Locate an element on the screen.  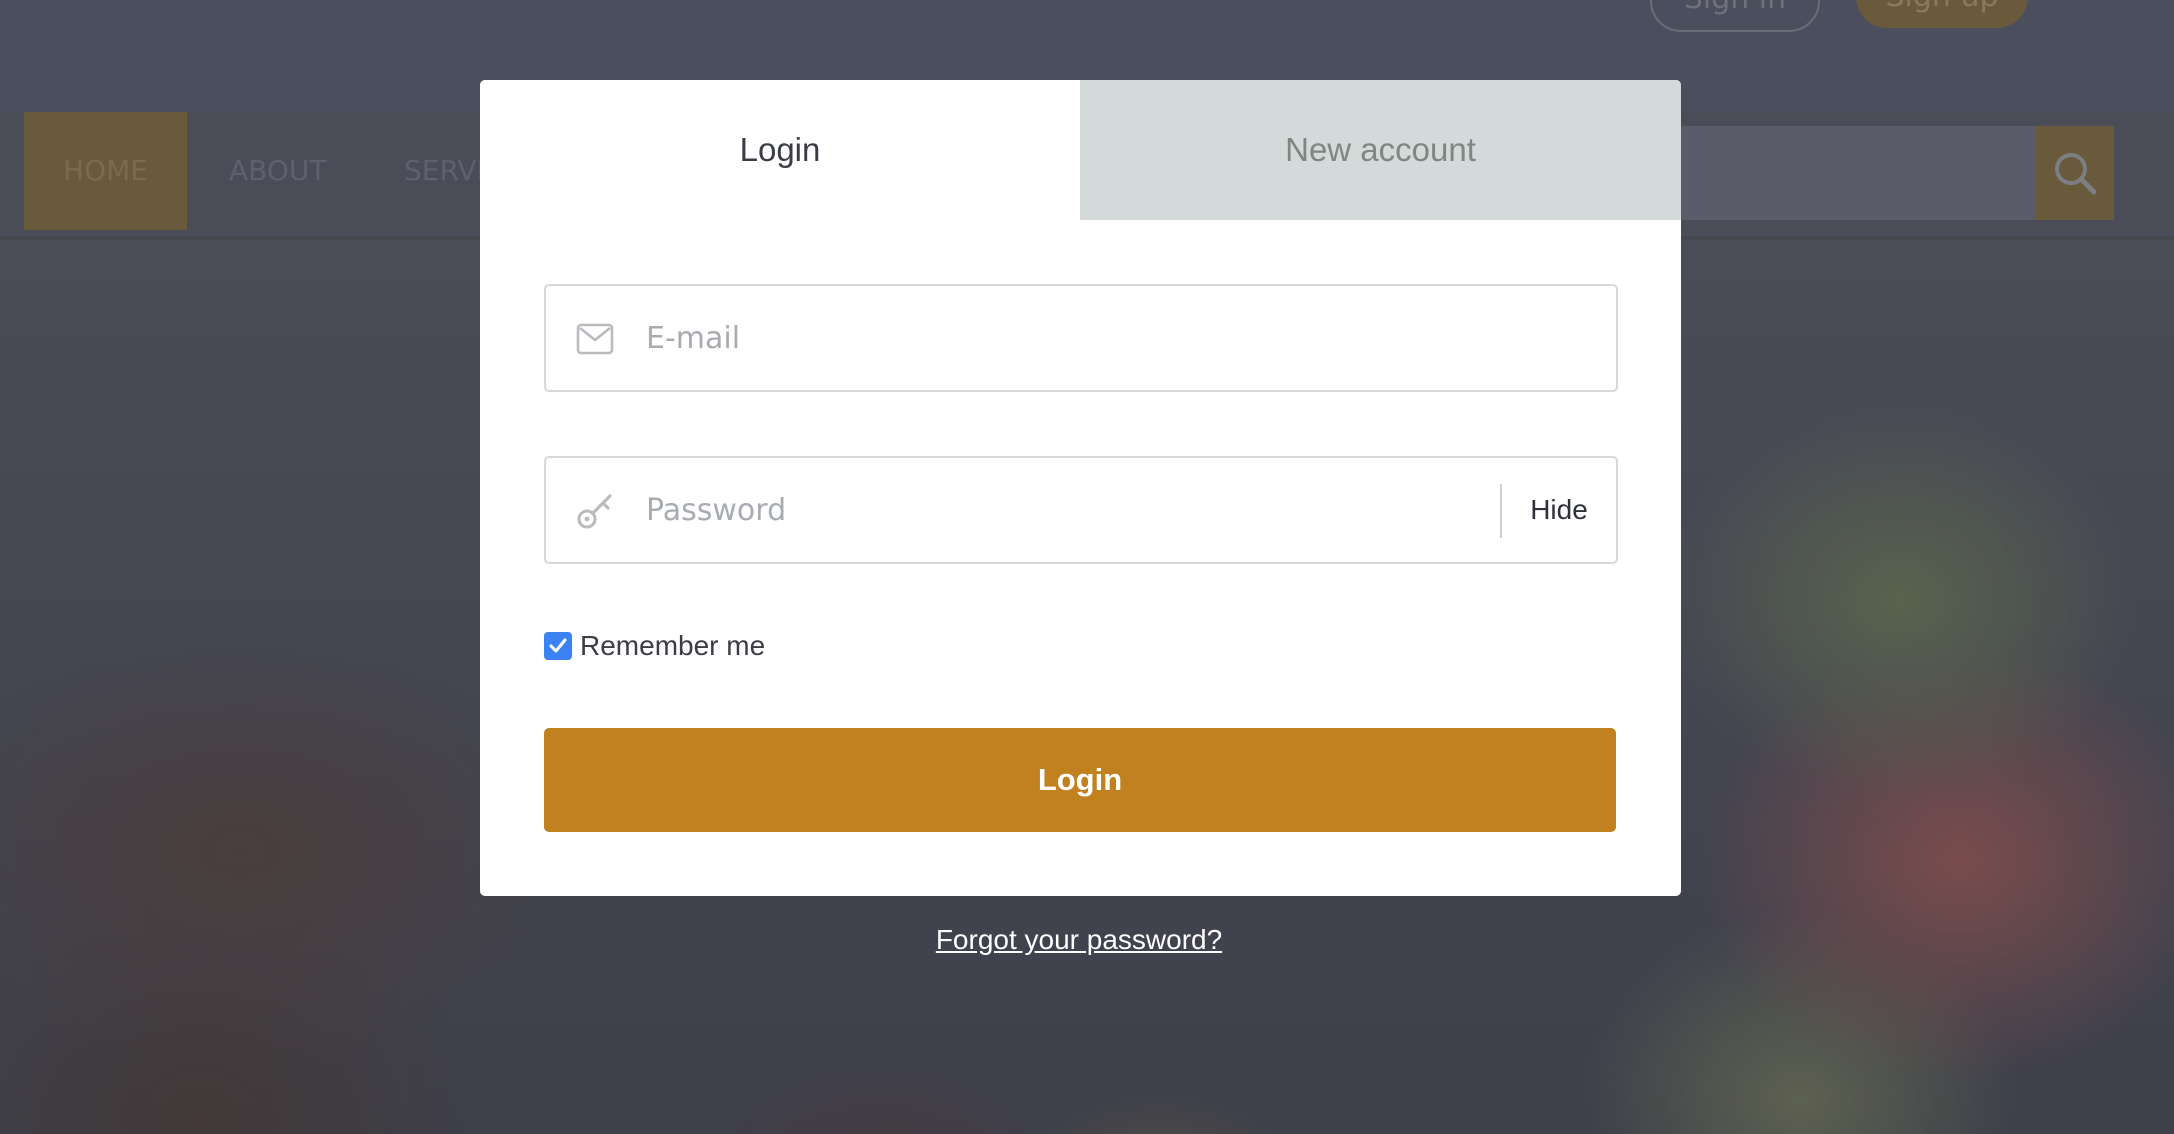
remember-me-label: Remember me is located at coordinates (672, 646).